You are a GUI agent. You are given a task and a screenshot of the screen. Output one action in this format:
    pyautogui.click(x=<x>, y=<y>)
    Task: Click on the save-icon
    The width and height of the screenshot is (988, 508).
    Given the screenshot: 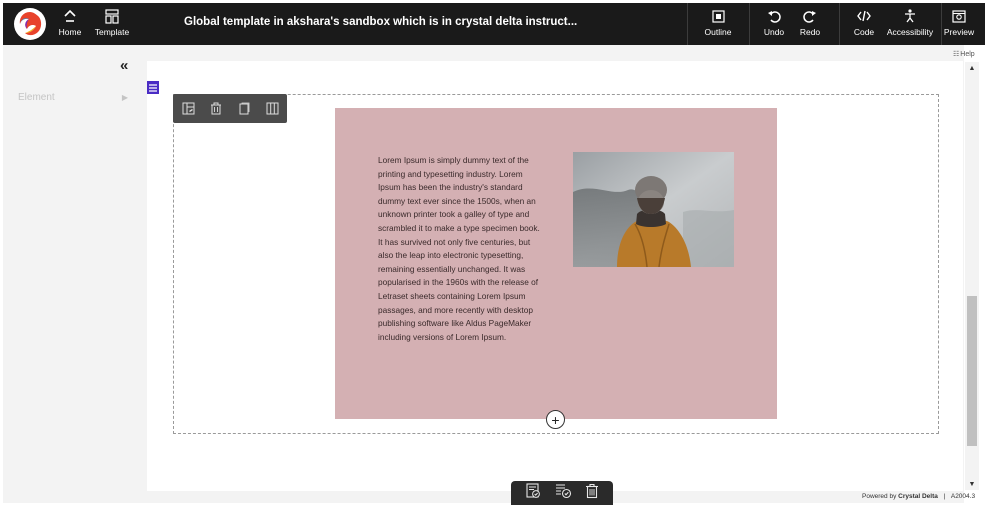 What is the action you would take?
    pyautogui.click(x=533, y=493)
    